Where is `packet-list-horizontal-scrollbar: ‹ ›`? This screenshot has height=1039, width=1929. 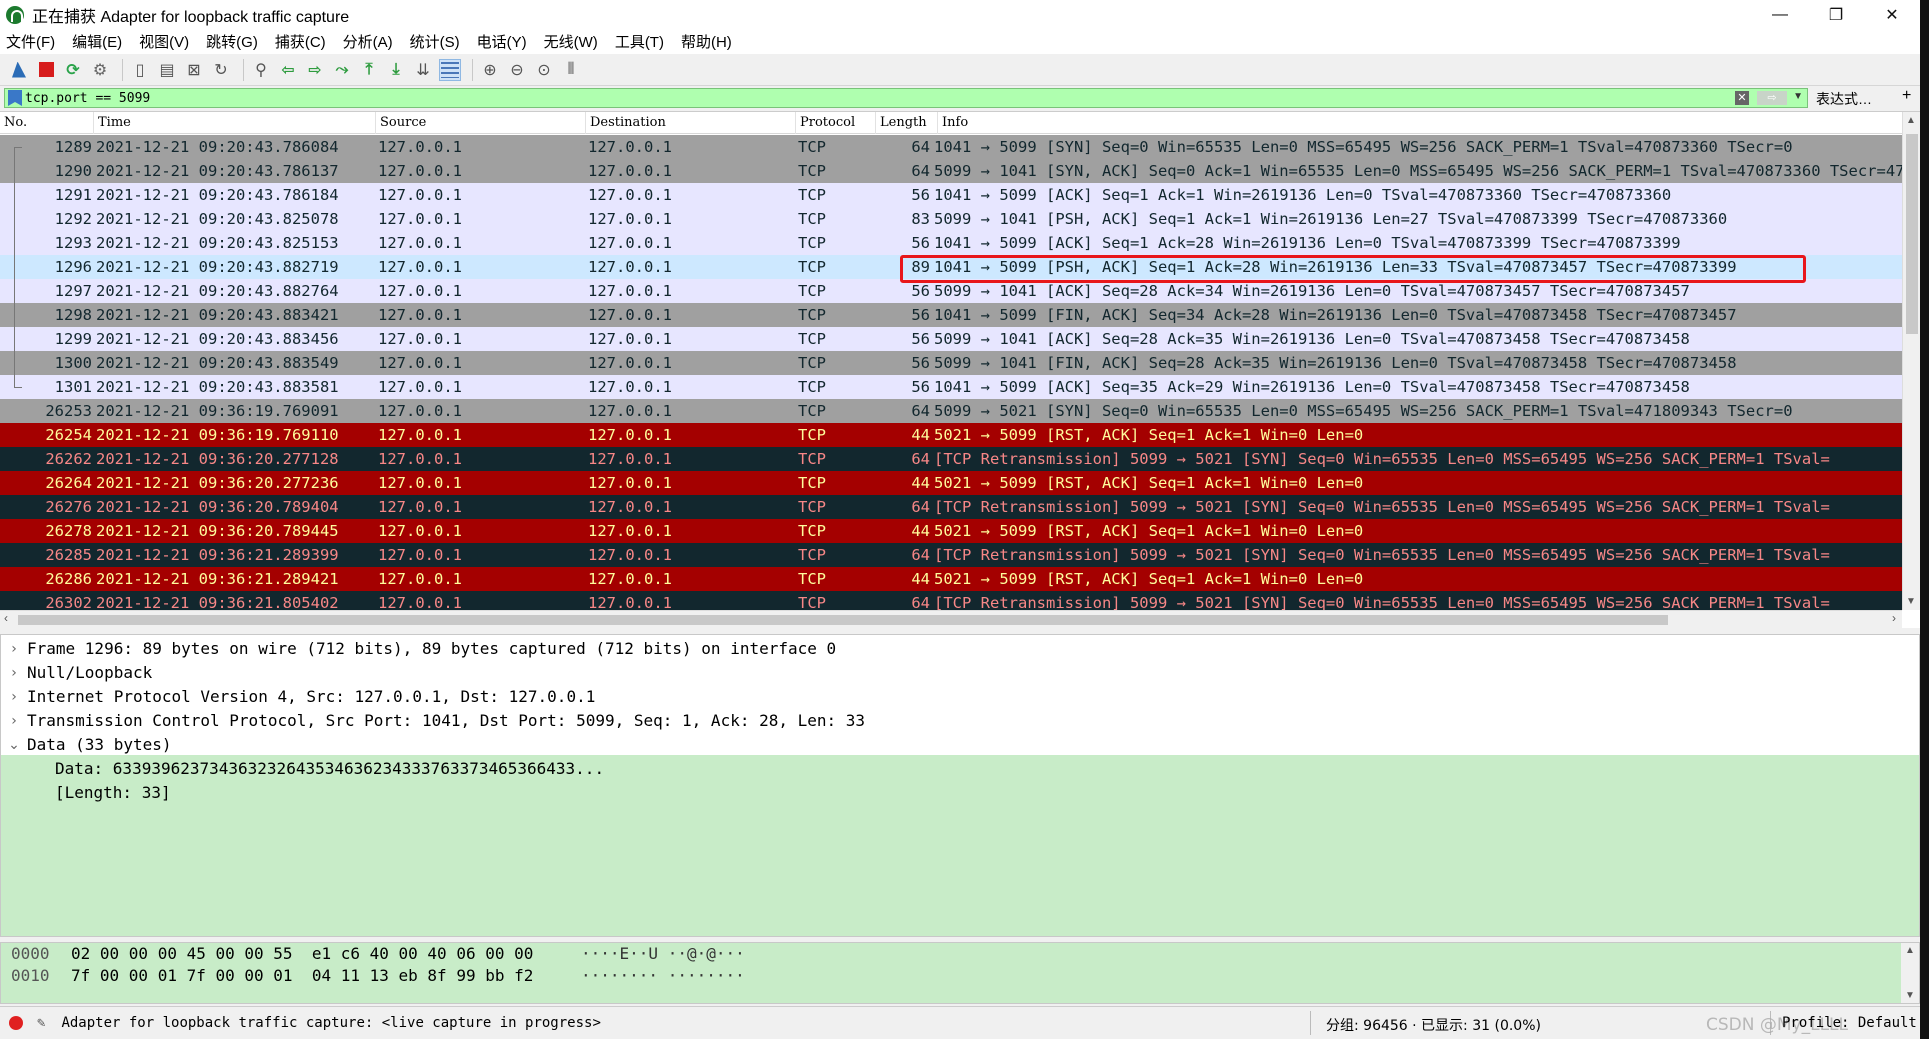 packet-list-horizontal-scrollbar: ‹ › is located at coordinates (951, 619).